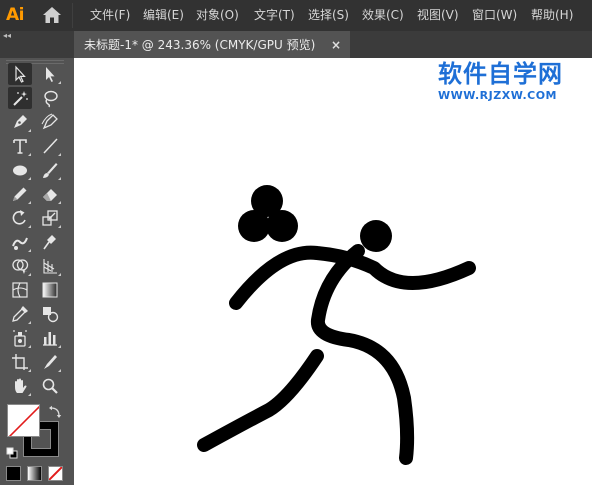 This screenshot has width=592, height=485. I want to click on lasso-tool-icon, so click(50, 98).